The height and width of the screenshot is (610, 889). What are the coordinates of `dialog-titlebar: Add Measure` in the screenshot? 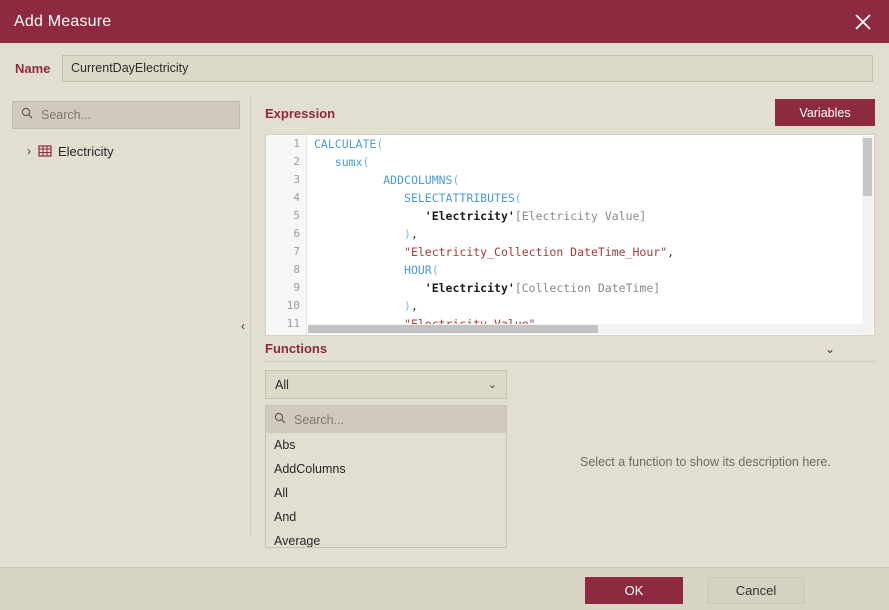 It's located at (444, 21).